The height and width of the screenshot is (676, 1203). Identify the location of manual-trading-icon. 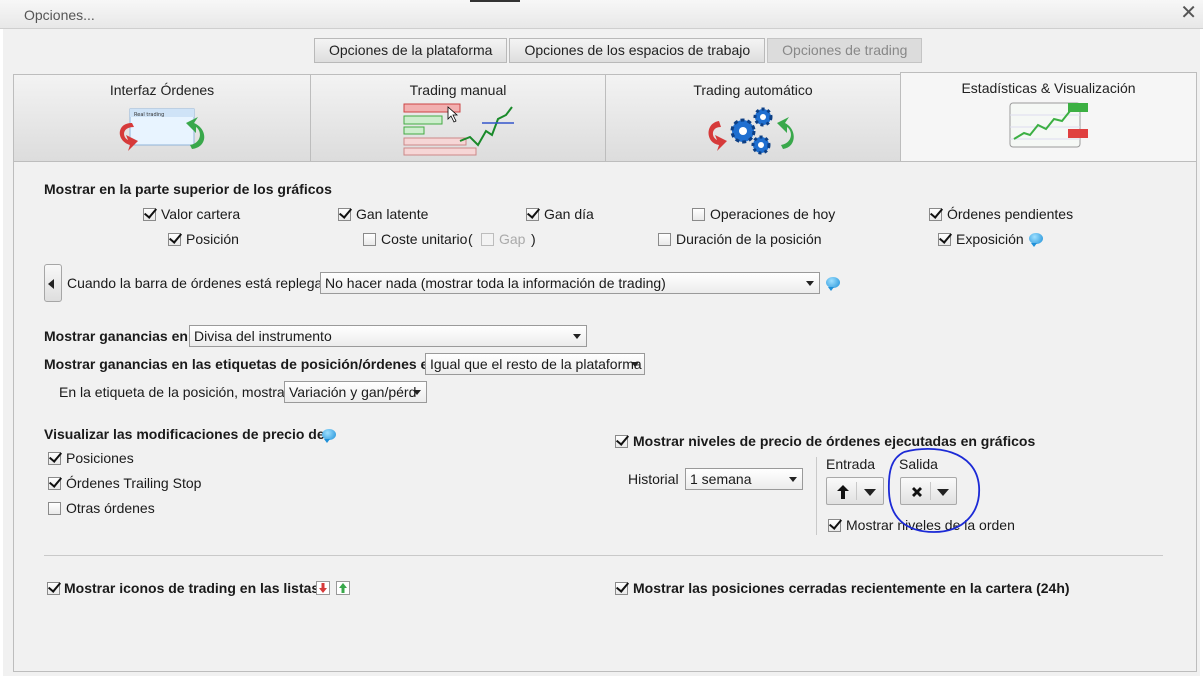
(458, 129).